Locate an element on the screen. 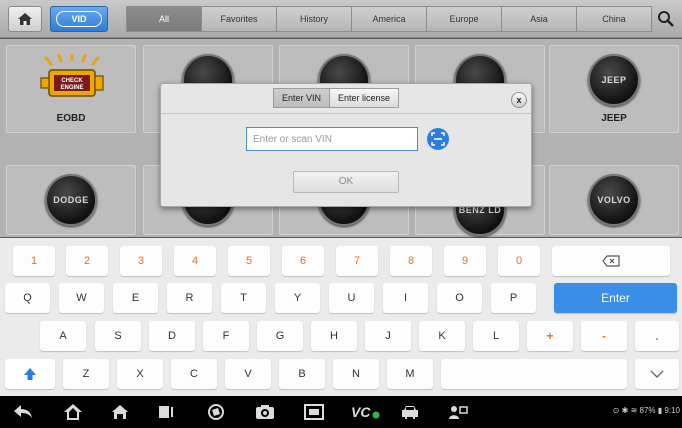 This screenshot has height=428, width=682. vid-button: VID is located at coordinates (79, 19).